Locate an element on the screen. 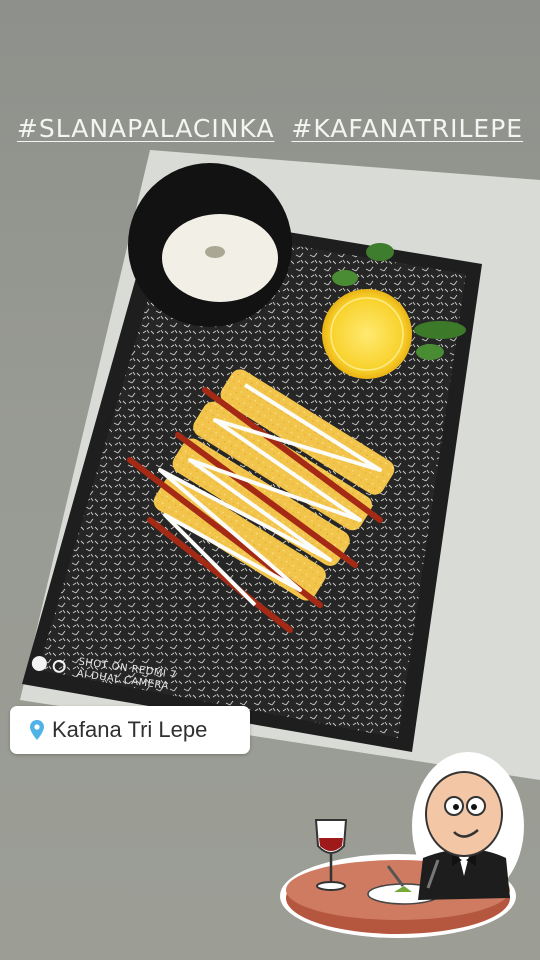 The height and width of the screenshot is (960, 540). hashtag-kafanatrilepe: #KAFANATRILEPE is located at coordinates (407, 128).